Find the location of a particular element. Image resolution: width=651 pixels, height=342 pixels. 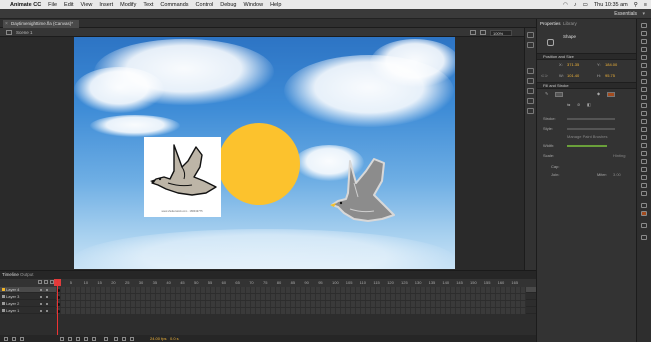

edit-multiple-frames-icon is located at coordinates (132, 339).